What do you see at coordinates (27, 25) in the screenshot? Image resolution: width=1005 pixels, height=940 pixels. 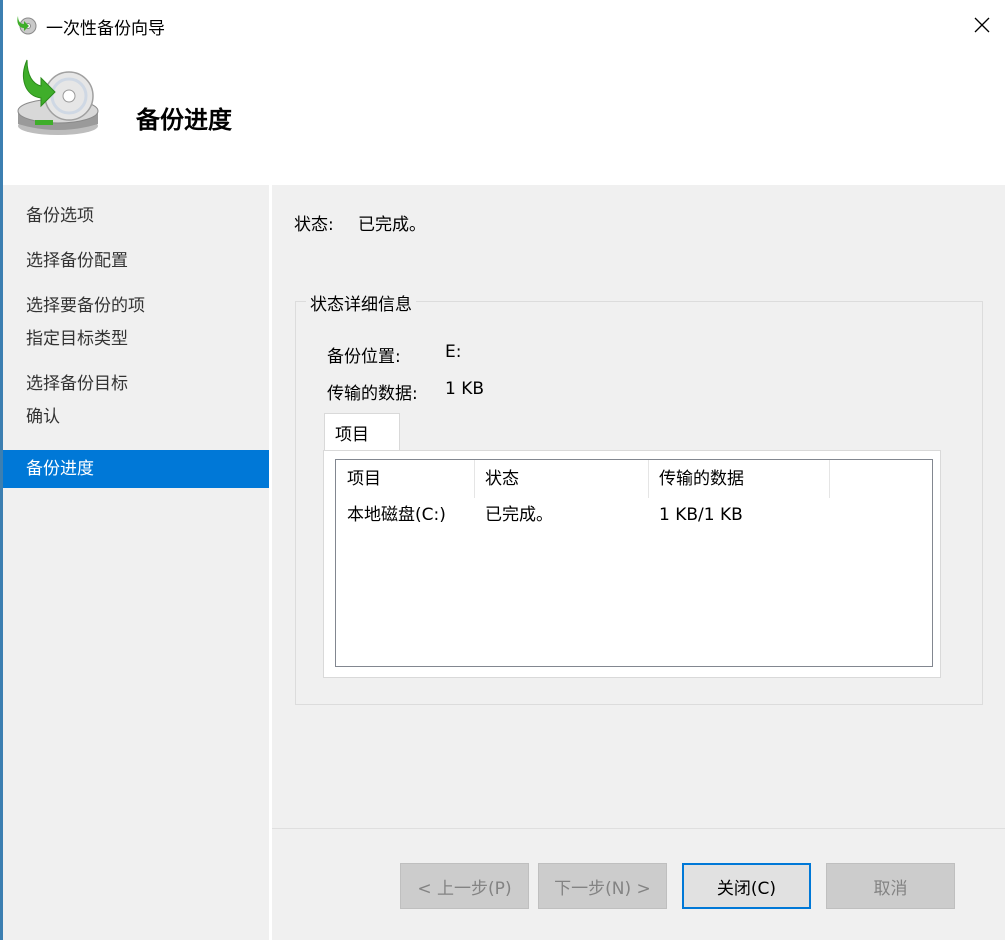 I see `backup-app-icon` at bounding box center [27, 25].